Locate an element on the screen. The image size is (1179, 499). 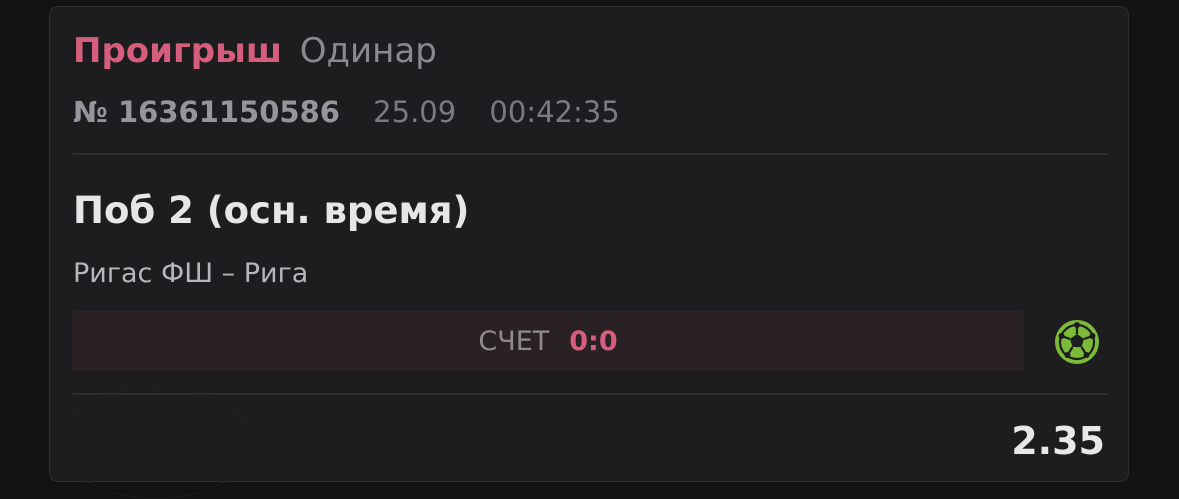
bet-meta: № 16361150586 25.09 00:42:35 is located at coordinates (346, 112).